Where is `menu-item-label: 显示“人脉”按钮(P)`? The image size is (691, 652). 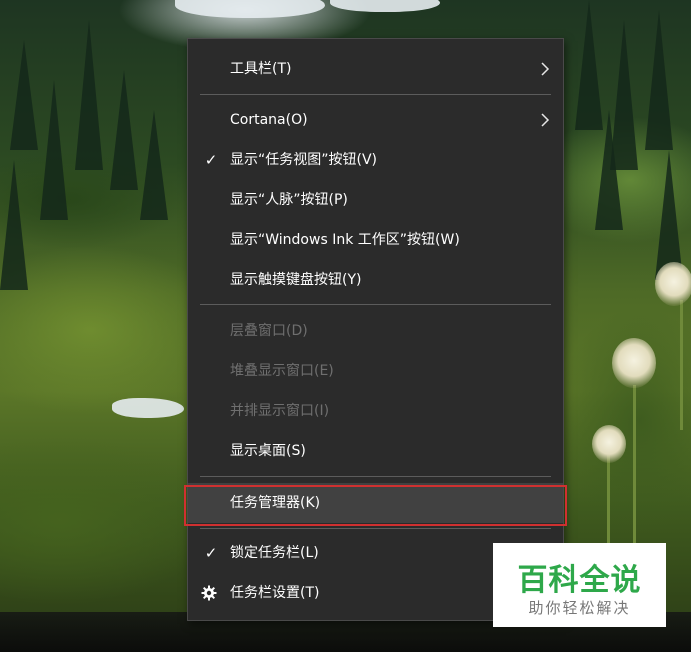 menu-item-label: 显示“人脉”按钮(P) is located at coordinates (289, 200).